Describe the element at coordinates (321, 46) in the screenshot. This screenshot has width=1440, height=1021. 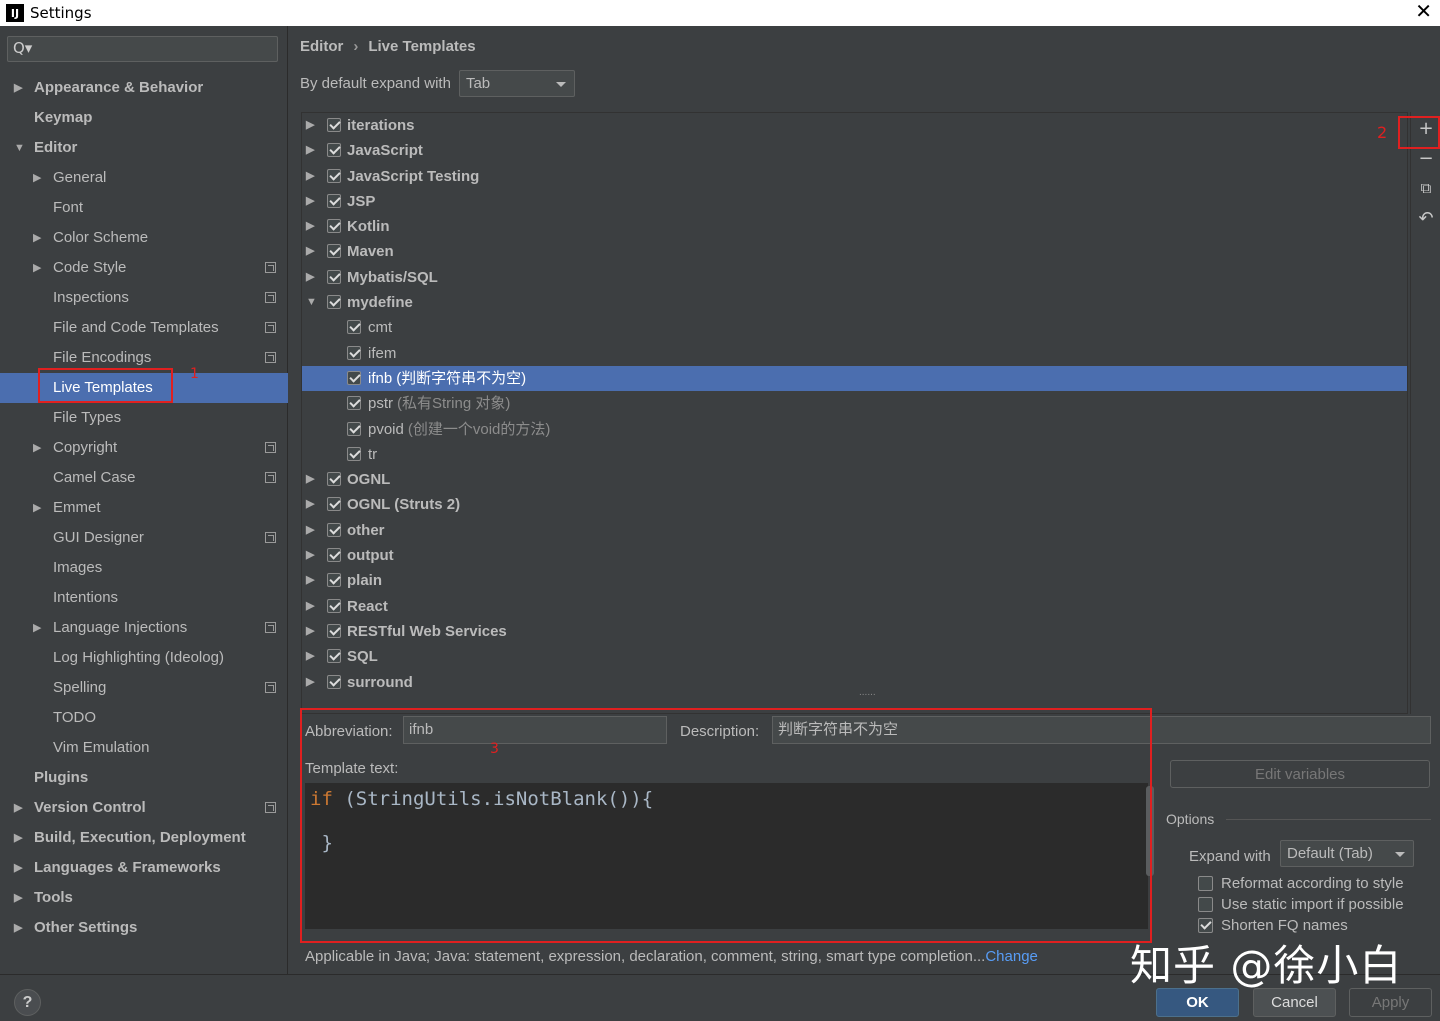
I see `breadcrumb-parent: Editor` at that location.